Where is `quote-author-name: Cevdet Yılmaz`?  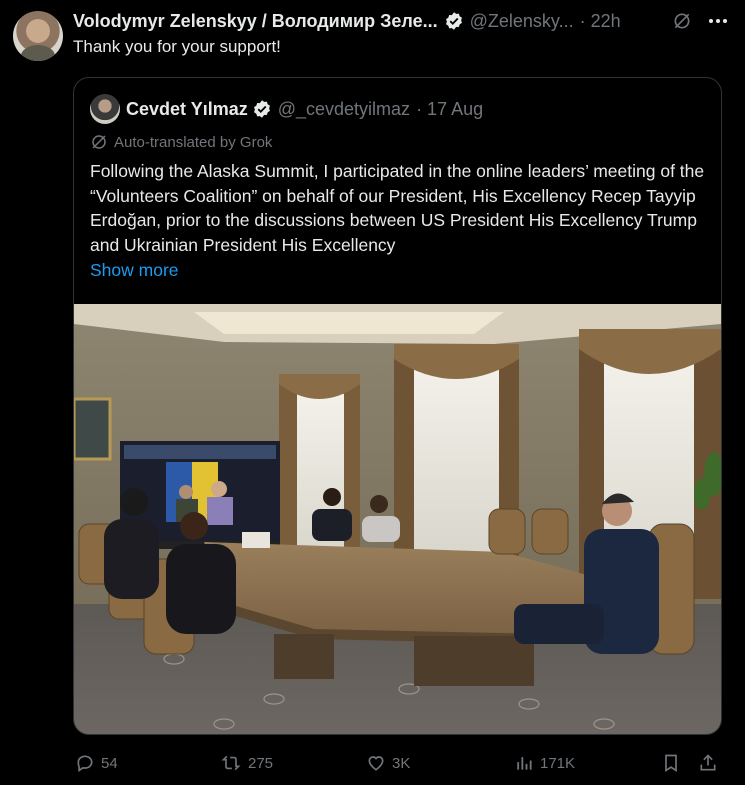
quote-author-name: Cevdet Yılmaz is located at coordinates (187, 109).